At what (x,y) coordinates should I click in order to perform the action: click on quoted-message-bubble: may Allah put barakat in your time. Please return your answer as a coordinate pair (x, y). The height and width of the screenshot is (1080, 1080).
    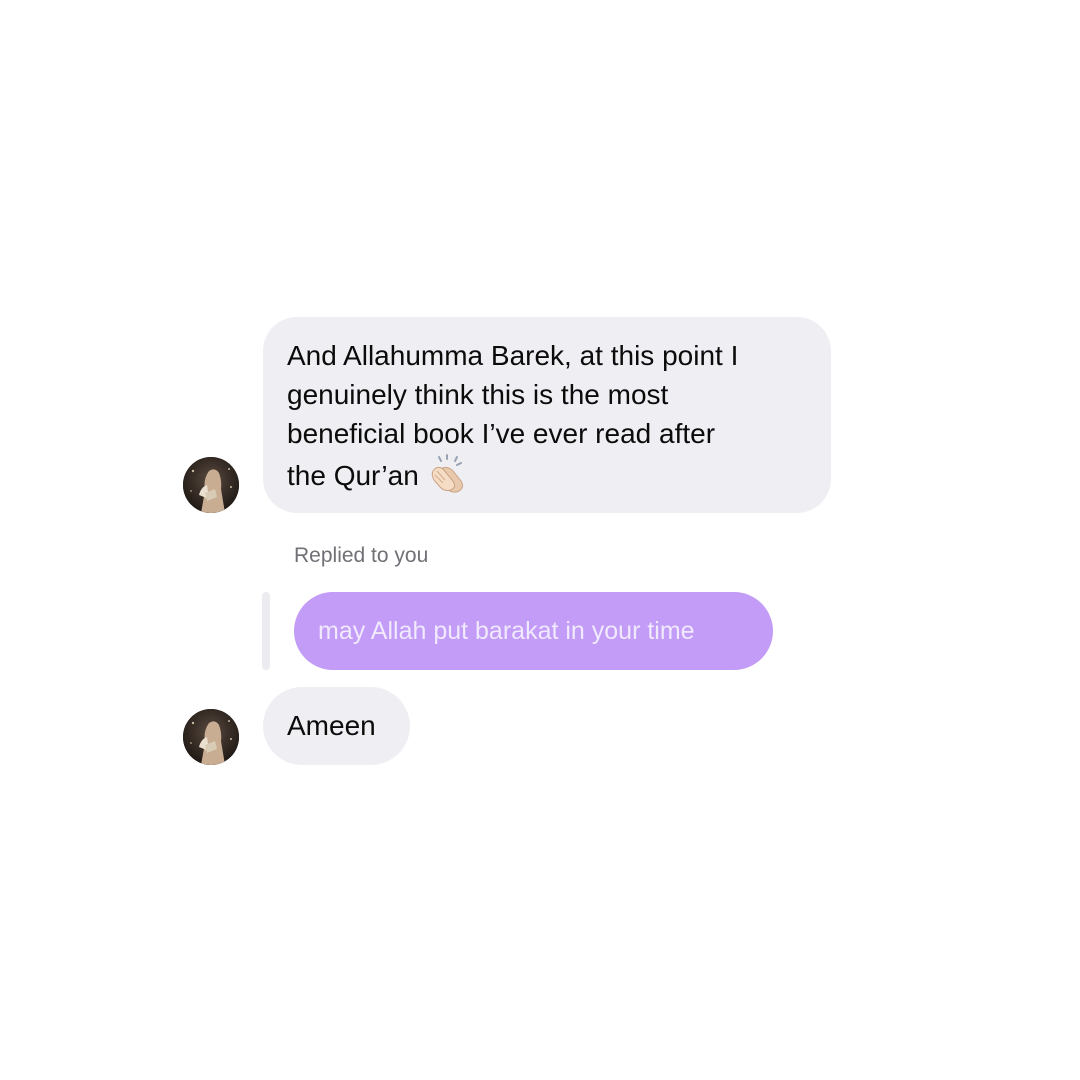
    Looking at the image, I should click on (533, 631).